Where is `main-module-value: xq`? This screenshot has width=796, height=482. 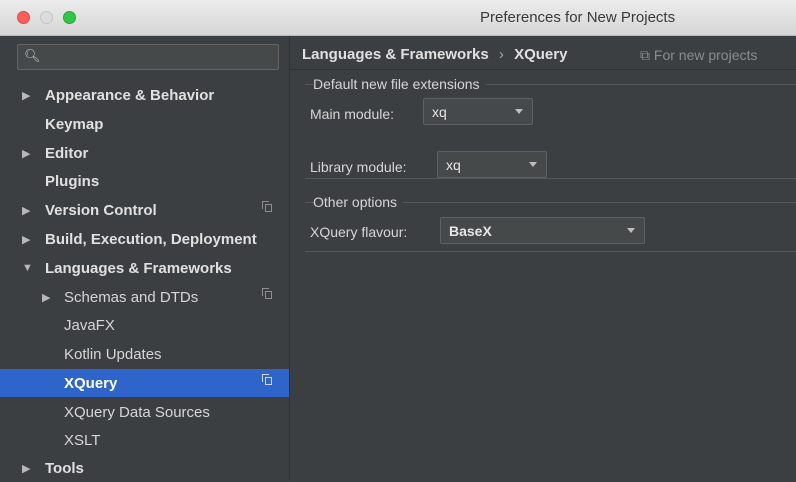
main-module-value: xq is located at coordinates (439, 112).